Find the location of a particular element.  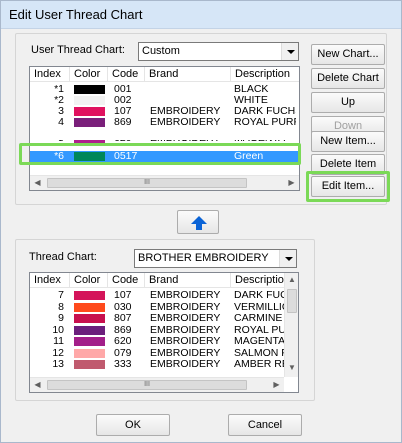

scroll-up-icon: ▲ is located at coordinates (291, 280).